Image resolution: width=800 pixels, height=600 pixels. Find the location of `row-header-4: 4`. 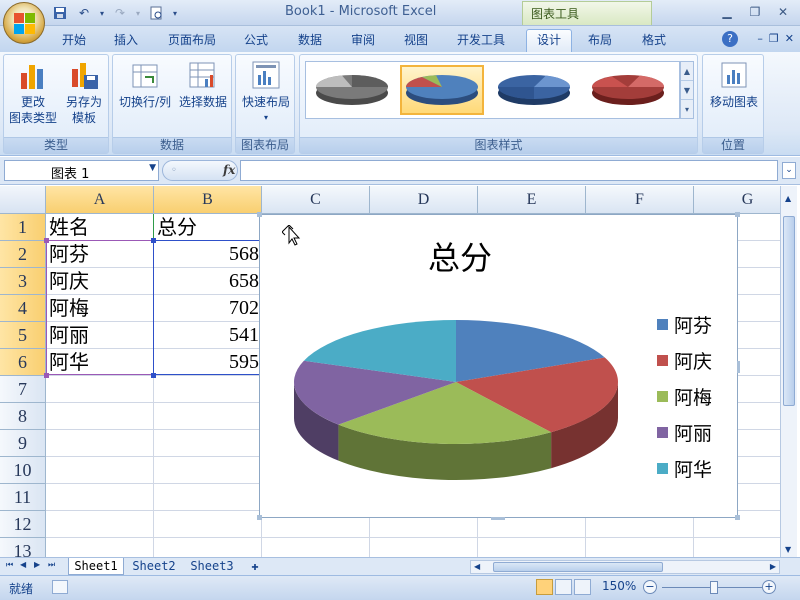

row-header-4: 4 is located at coordinates (23, 308).